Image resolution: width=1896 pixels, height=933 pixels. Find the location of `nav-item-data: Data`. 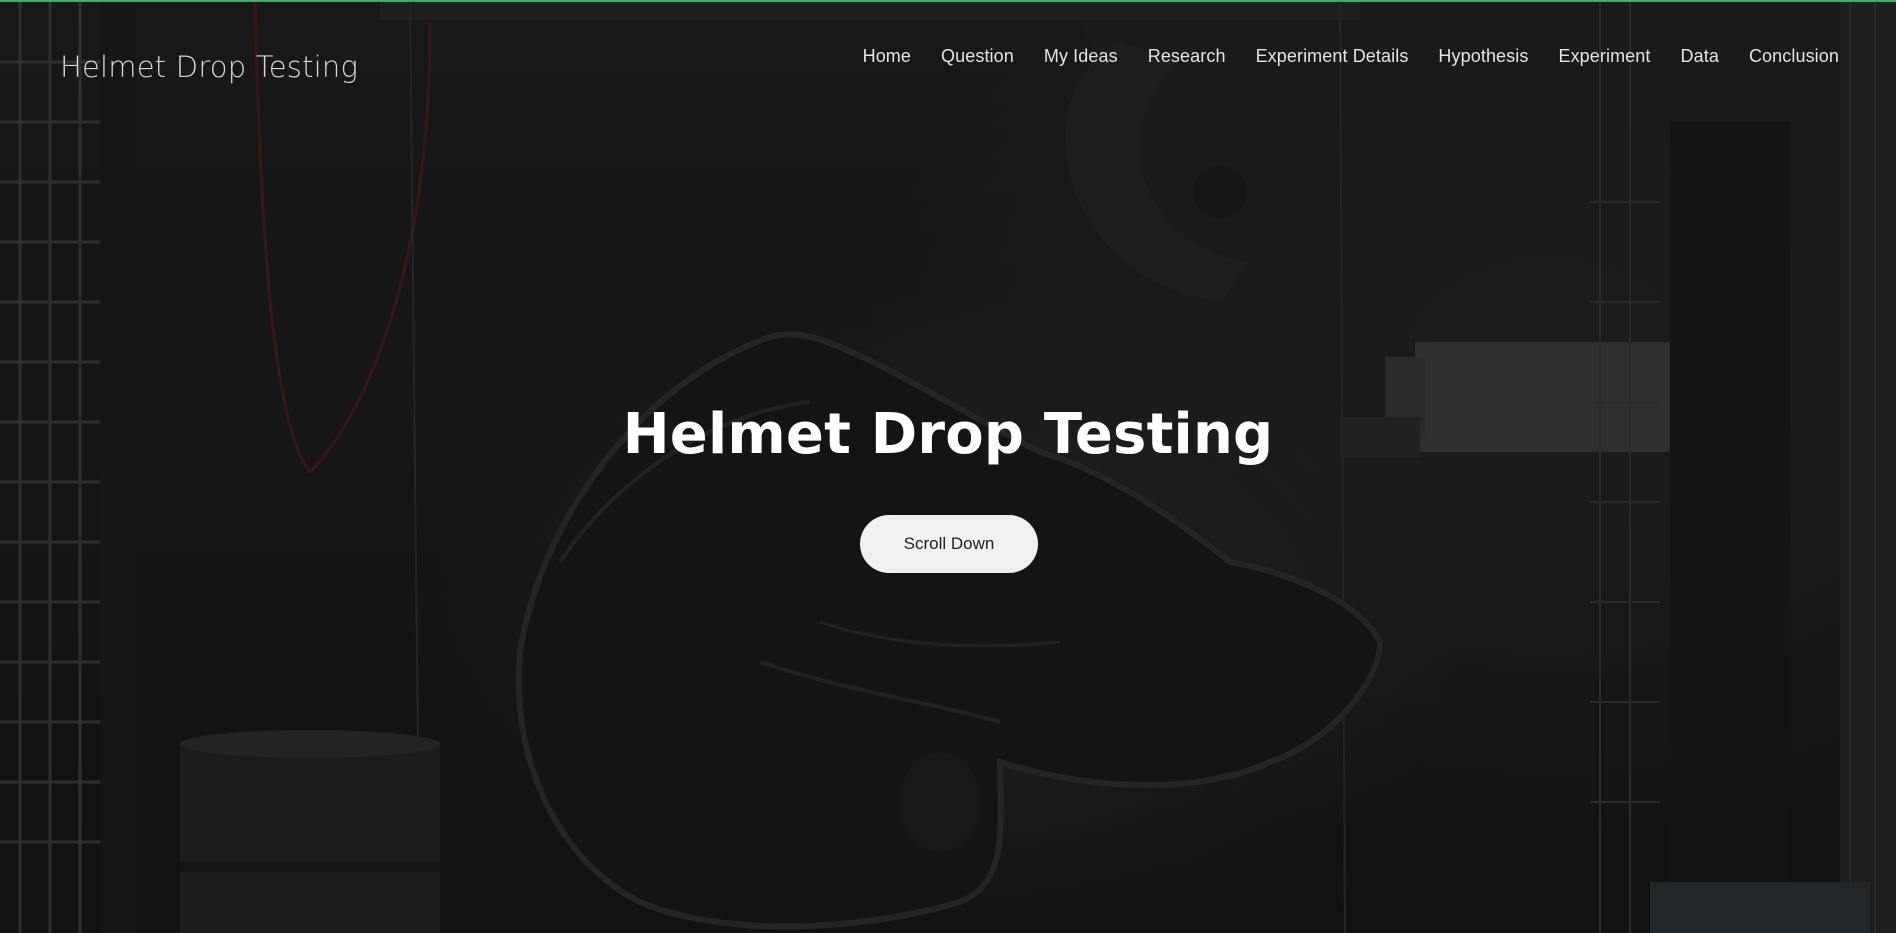

nav-item-data: Data is located at coordinates (1700, 56).